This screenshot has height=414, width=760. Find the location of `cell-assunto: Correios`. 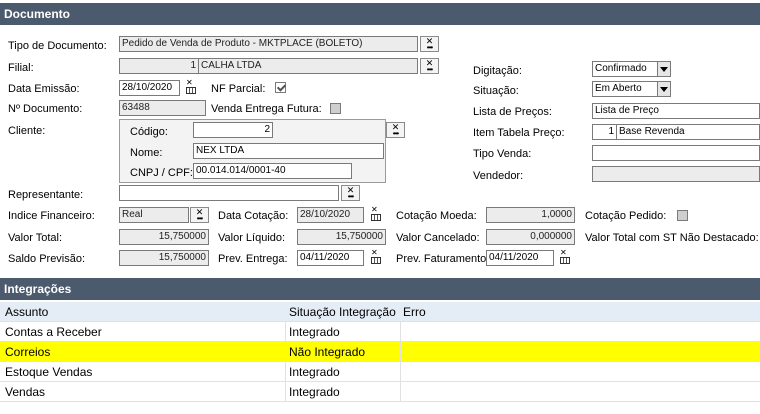

cell-assunto: Correios is located at coordinates (28, 352).